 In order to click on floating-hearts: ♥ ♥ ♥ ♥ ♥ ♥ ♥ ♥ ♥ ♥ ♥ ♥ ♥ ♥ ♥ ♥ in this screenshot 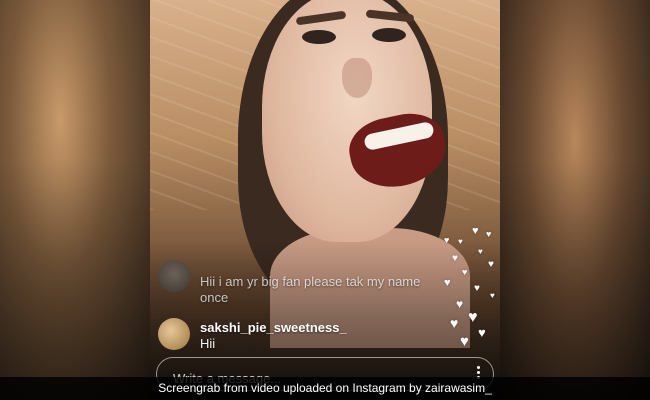, I will do `click(469, 294)`.